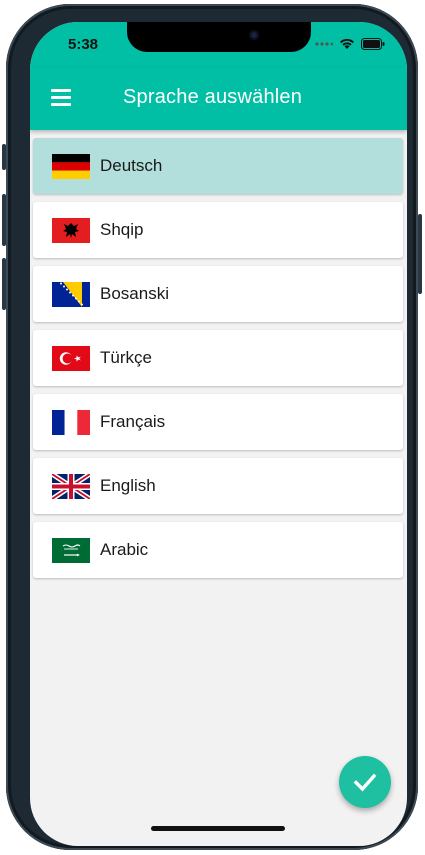  What do you see at coordinates (122, 229) in the screenshot?
I see `language-label: Shqip` at bounding box center [122, 229].